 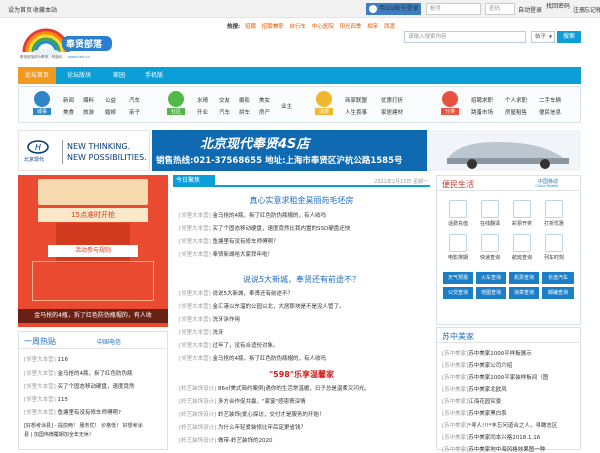 What do you see at coordinates (530, 9) in the screenshot?
I see `auto-login-checkbox: 自动登录` at bounding box center [530, 9].